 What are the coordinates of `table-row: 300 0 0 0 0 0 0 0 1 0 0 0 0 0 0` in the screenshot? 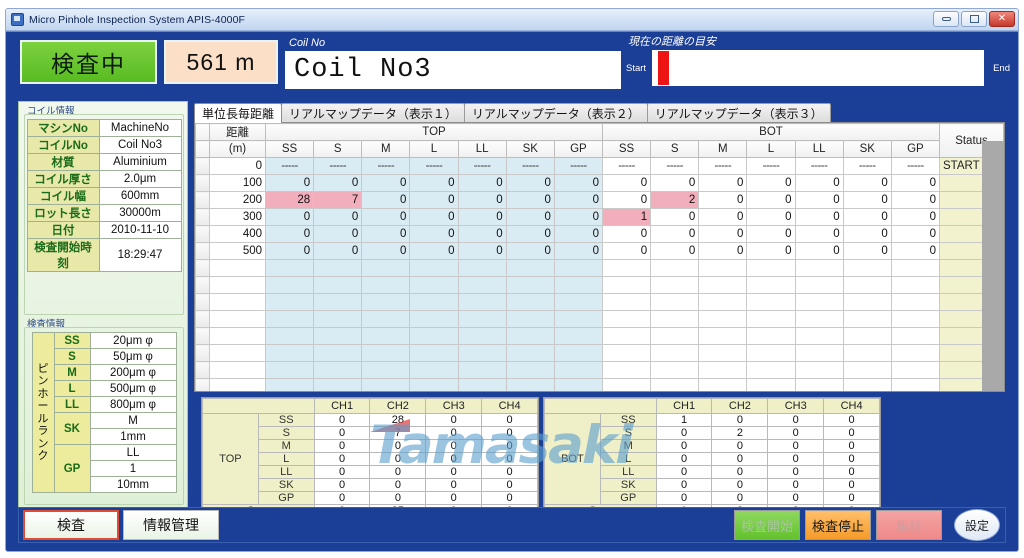 It's located at (599, 217).